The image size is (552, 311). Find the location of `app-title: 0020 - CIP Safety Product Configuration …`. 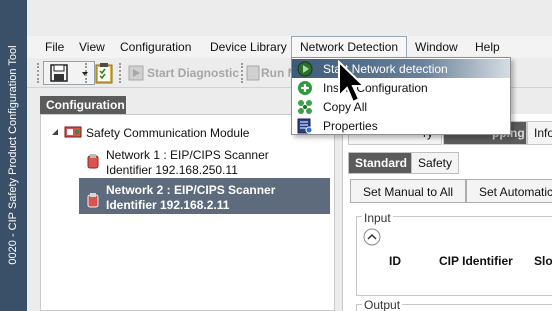

app-title: 0020 - CIP Safety Product Configuration … is located at coordinates (13, 155).